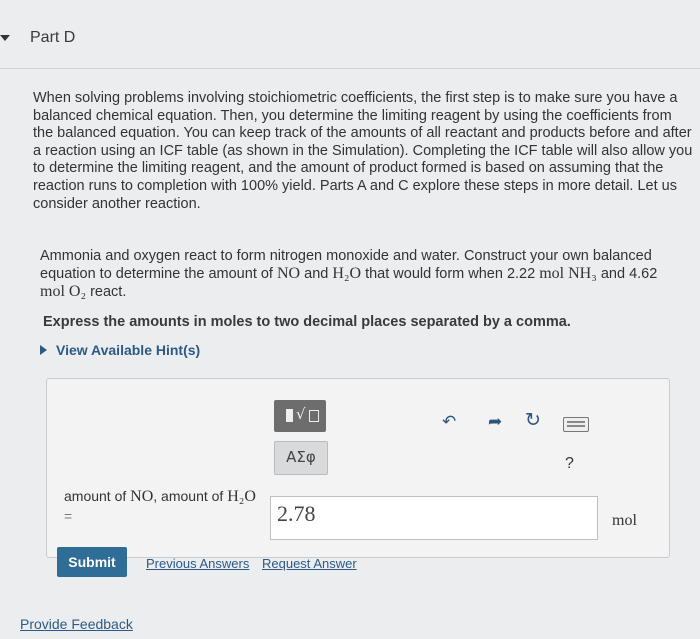 This screenshot has height=639, width=700. I want to click on view-hints-toggle: View Available Hint(s), so click(120, 350).